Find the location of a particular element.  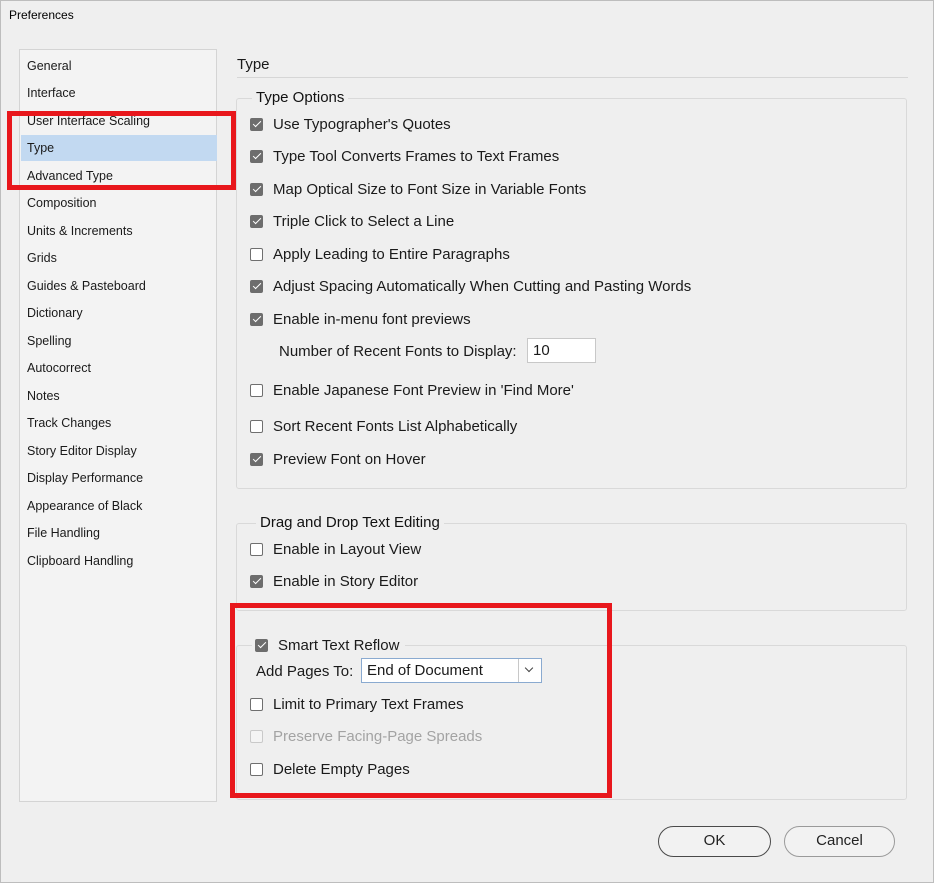

add-pages-value: End of Document is located at coordinates (425, 670).